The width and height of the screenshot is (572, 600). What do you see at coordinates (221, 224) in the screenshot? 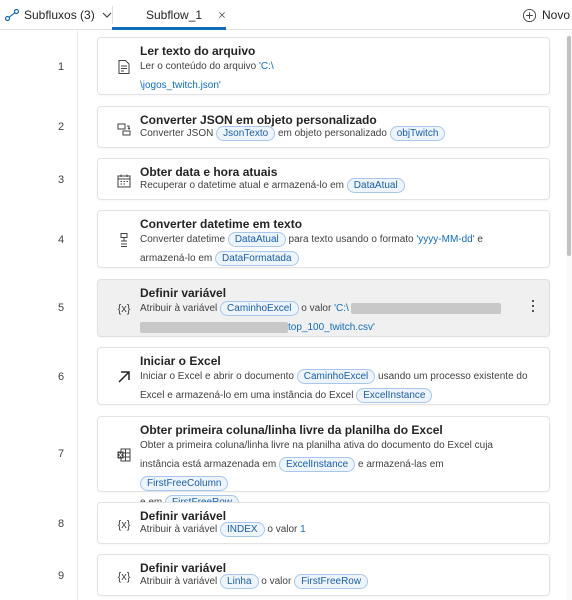
I see `action-title: Converter datetime em texto` at bounding box center [221, 224].